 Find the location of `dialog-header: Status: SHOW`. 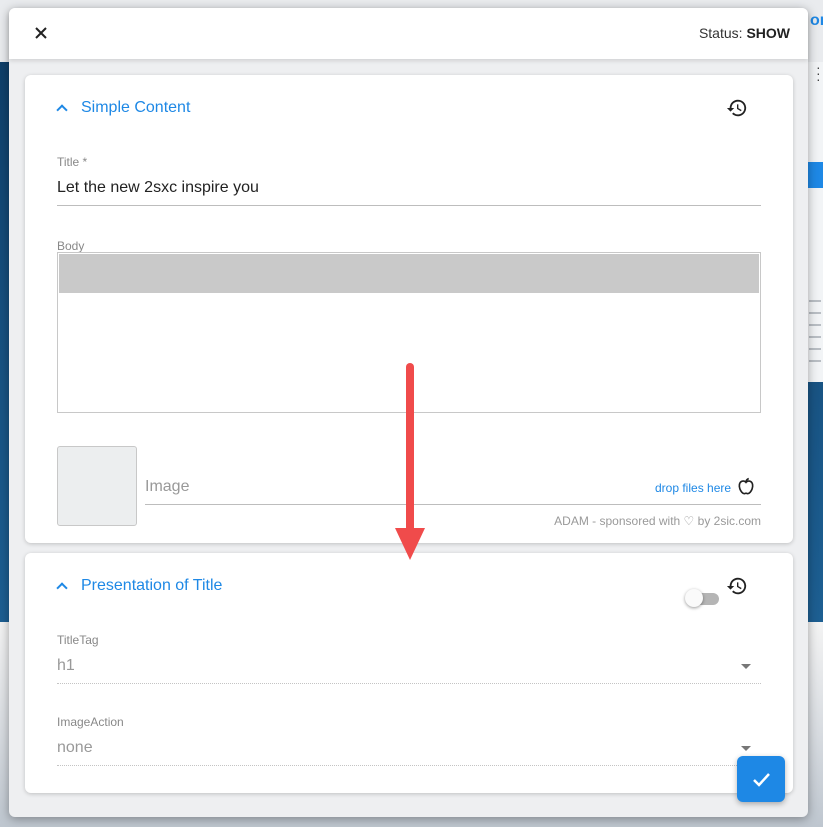

dialog-header: Status: SHOW is located at coordinates (408, 33).